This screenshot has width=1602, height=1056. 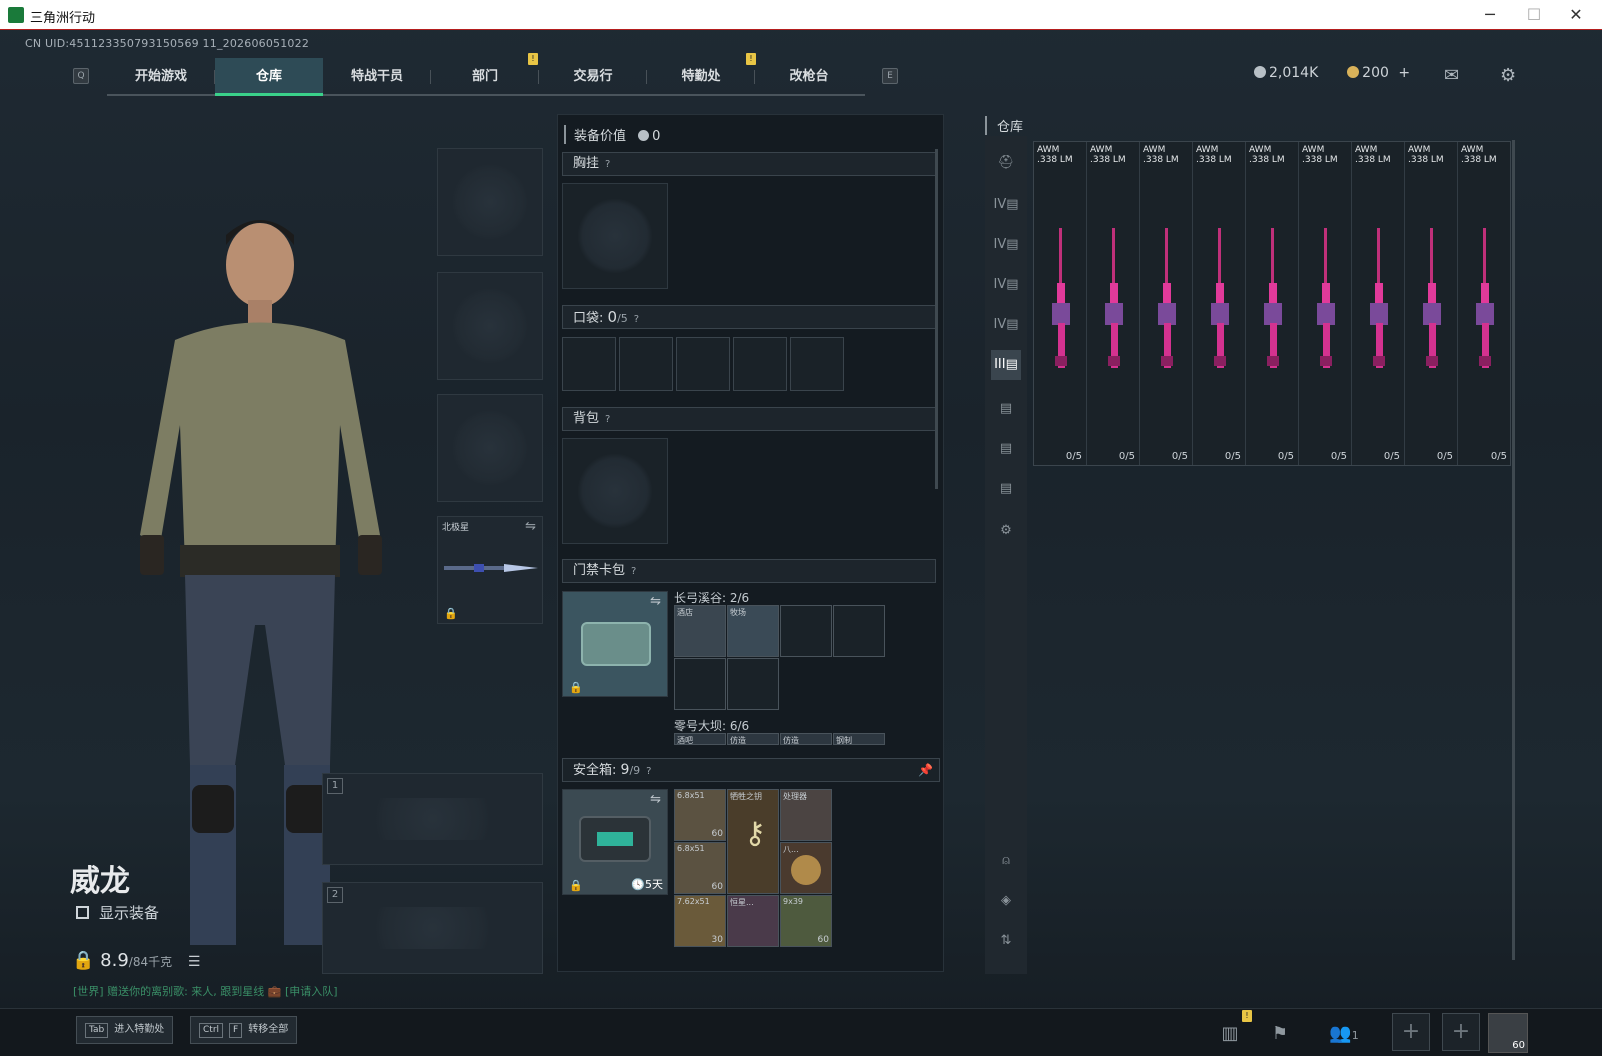 What do you see at coordinates (615, 491) in the screenshot?
I see `backpack-slot` at bounding box center [615, 491].